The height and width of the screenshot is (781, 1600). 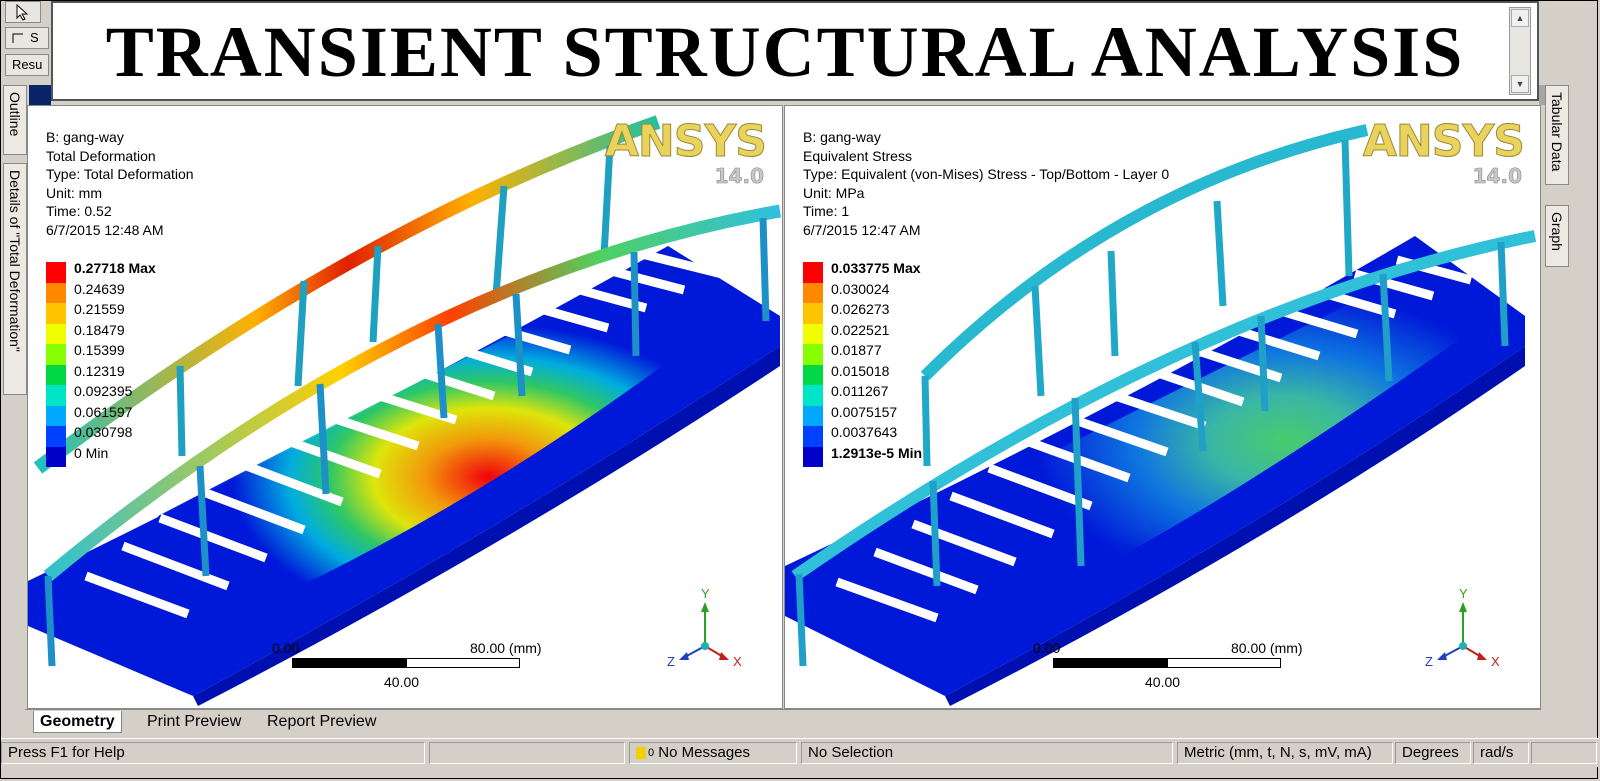 What do you see at coordinates (785, 52) in the screenshot?
I see `banner-title: TRANSIENT STRUCTURAL ANALYSIS` at bounding box center [785, 52].